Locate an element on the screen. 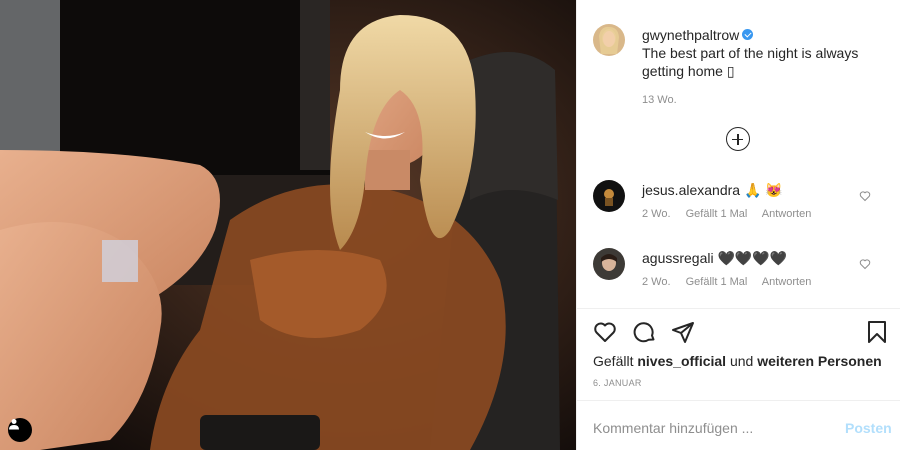 The height and width of the screenshot is (450, 900). comment-username: agussregali is located at coordinates (678, 258).